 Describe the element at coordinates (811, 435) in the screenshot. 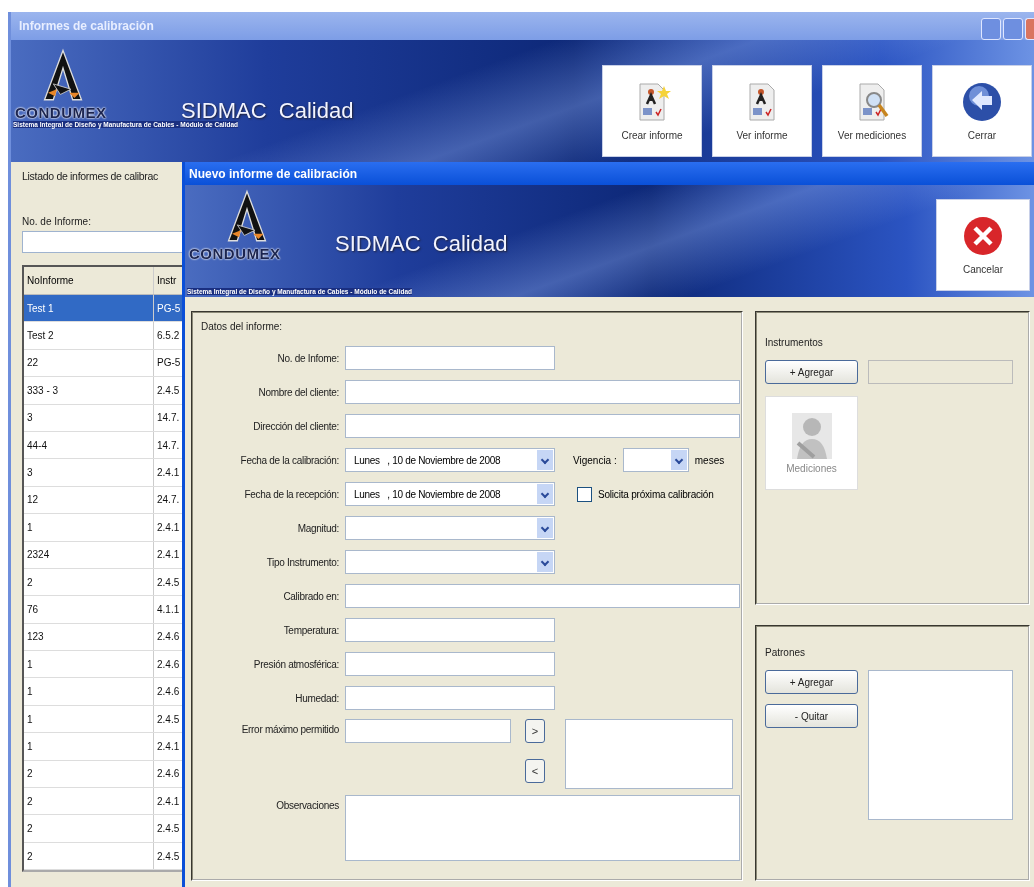

I see `worker-icon` at that location.